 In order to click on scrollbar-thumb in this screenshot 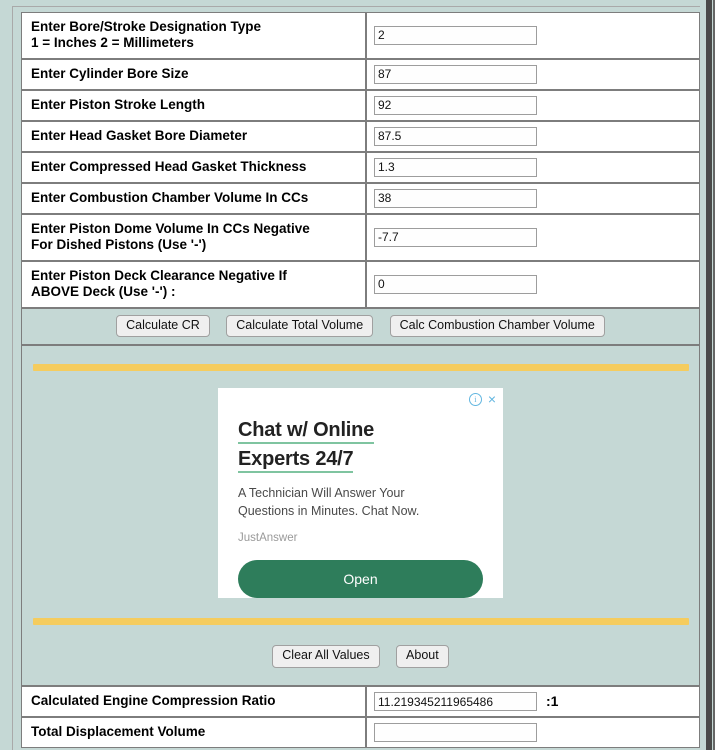, I will do `click(709, 375)`.